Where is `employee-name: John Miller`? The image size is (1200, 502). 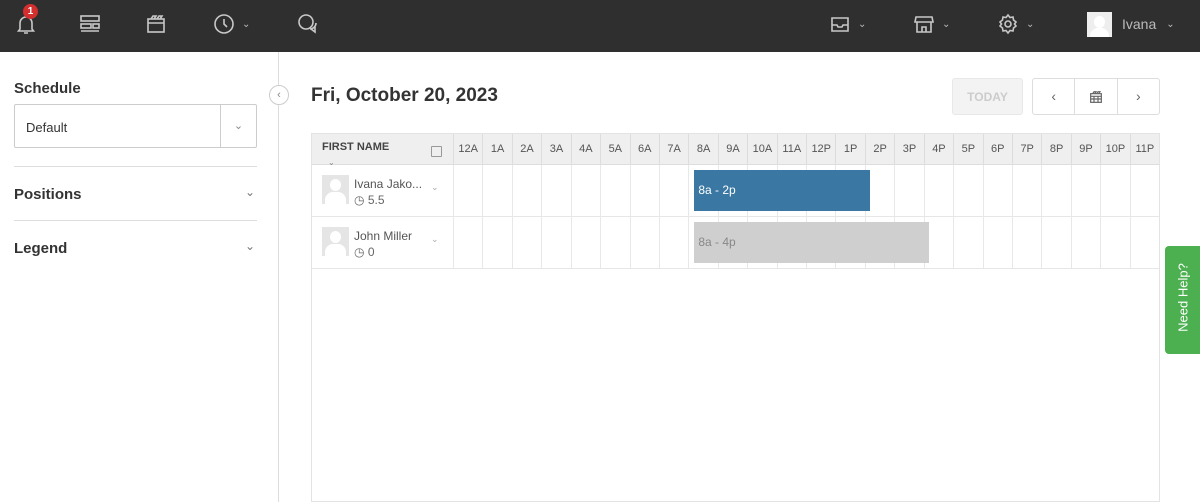 employee-name: John Miller is located at coordinates (383, 236).